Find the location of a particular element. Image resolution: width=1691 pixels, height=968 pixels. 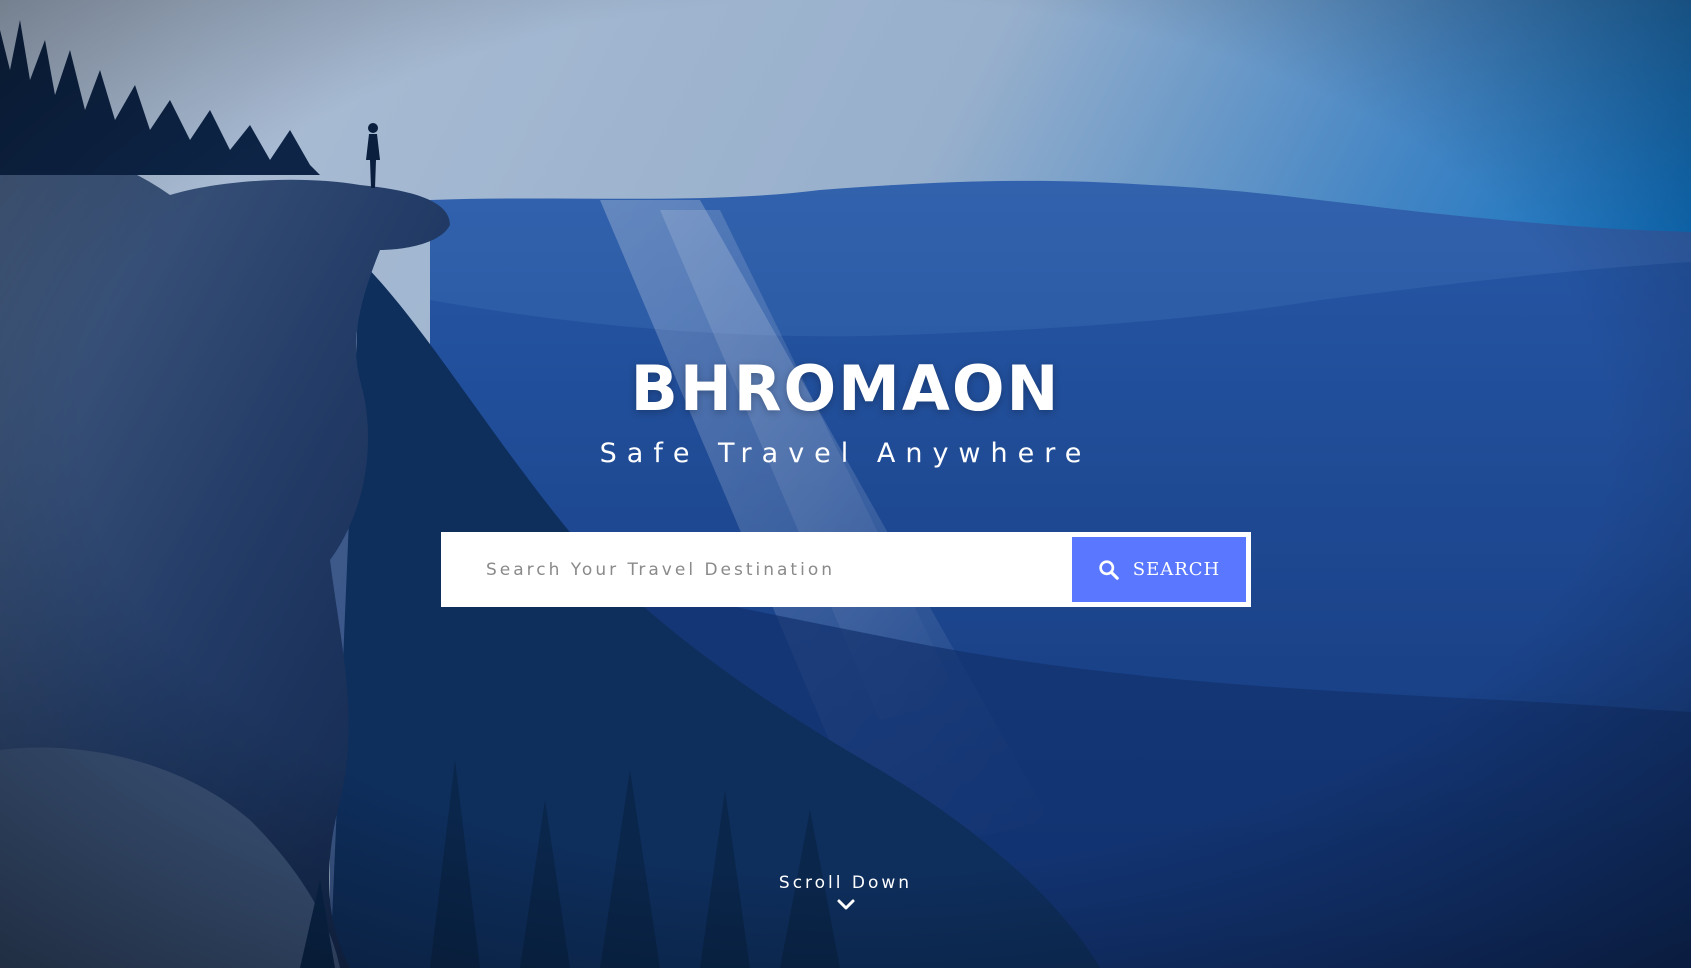

chevron-down-icon is located at coordinates (845, 904).